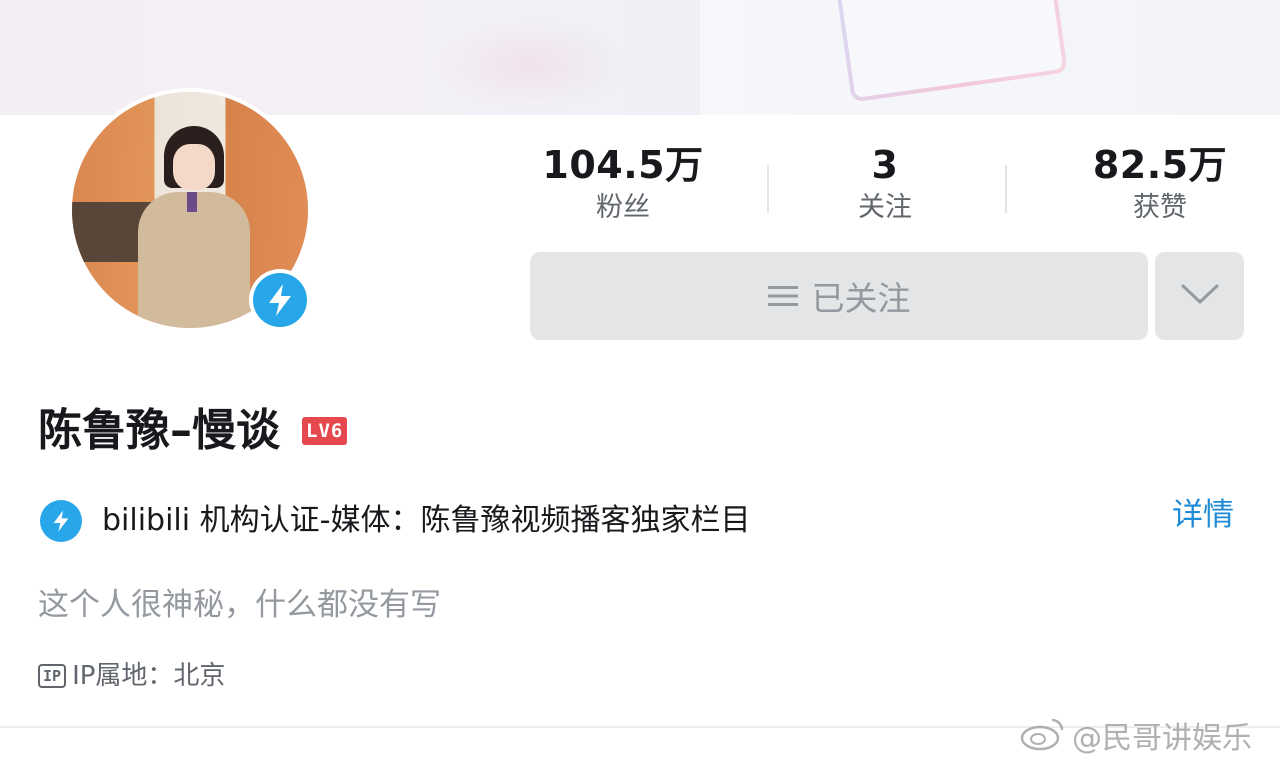 This screenshot has height=765, width=1280. What do you see at coordinates (1160, 165) in the screenshot?
I see `likes-count: 82.5万` at bounding box center [1160, 165].